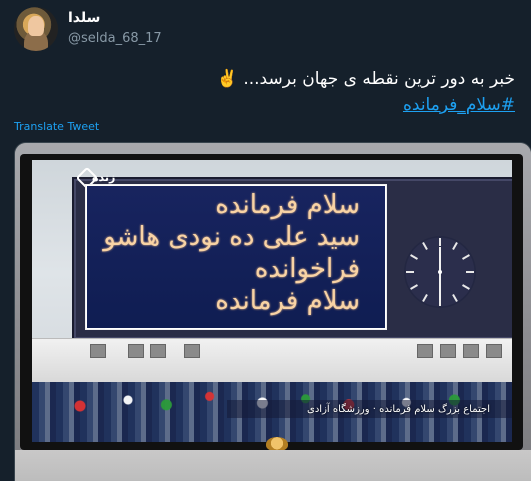 Image resolution: width=531 pixels, height=481 pixels. What do you see at coordinates (273, 465) in the screenshot?
I see `tv-shelf` at bounding box center [273, 465].